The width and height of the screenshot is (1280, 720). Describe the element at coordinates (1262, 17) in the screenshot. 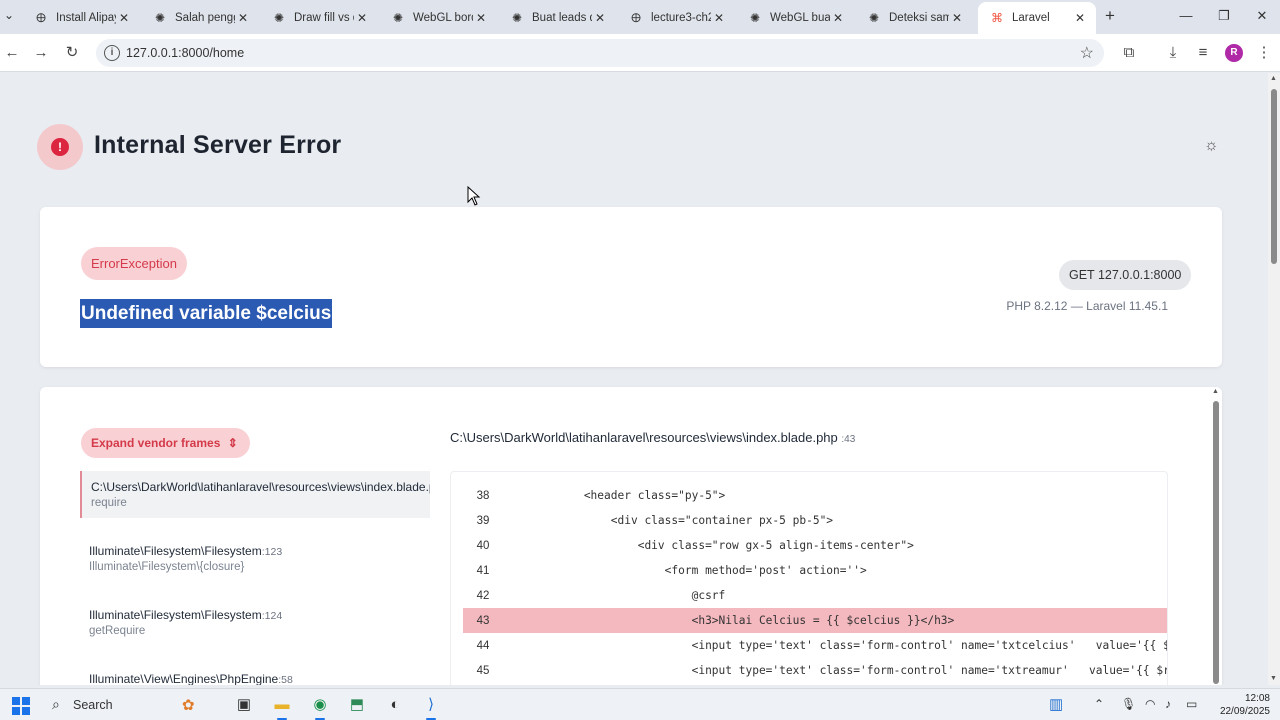

I see `close-window-icon: ✕` at that location.